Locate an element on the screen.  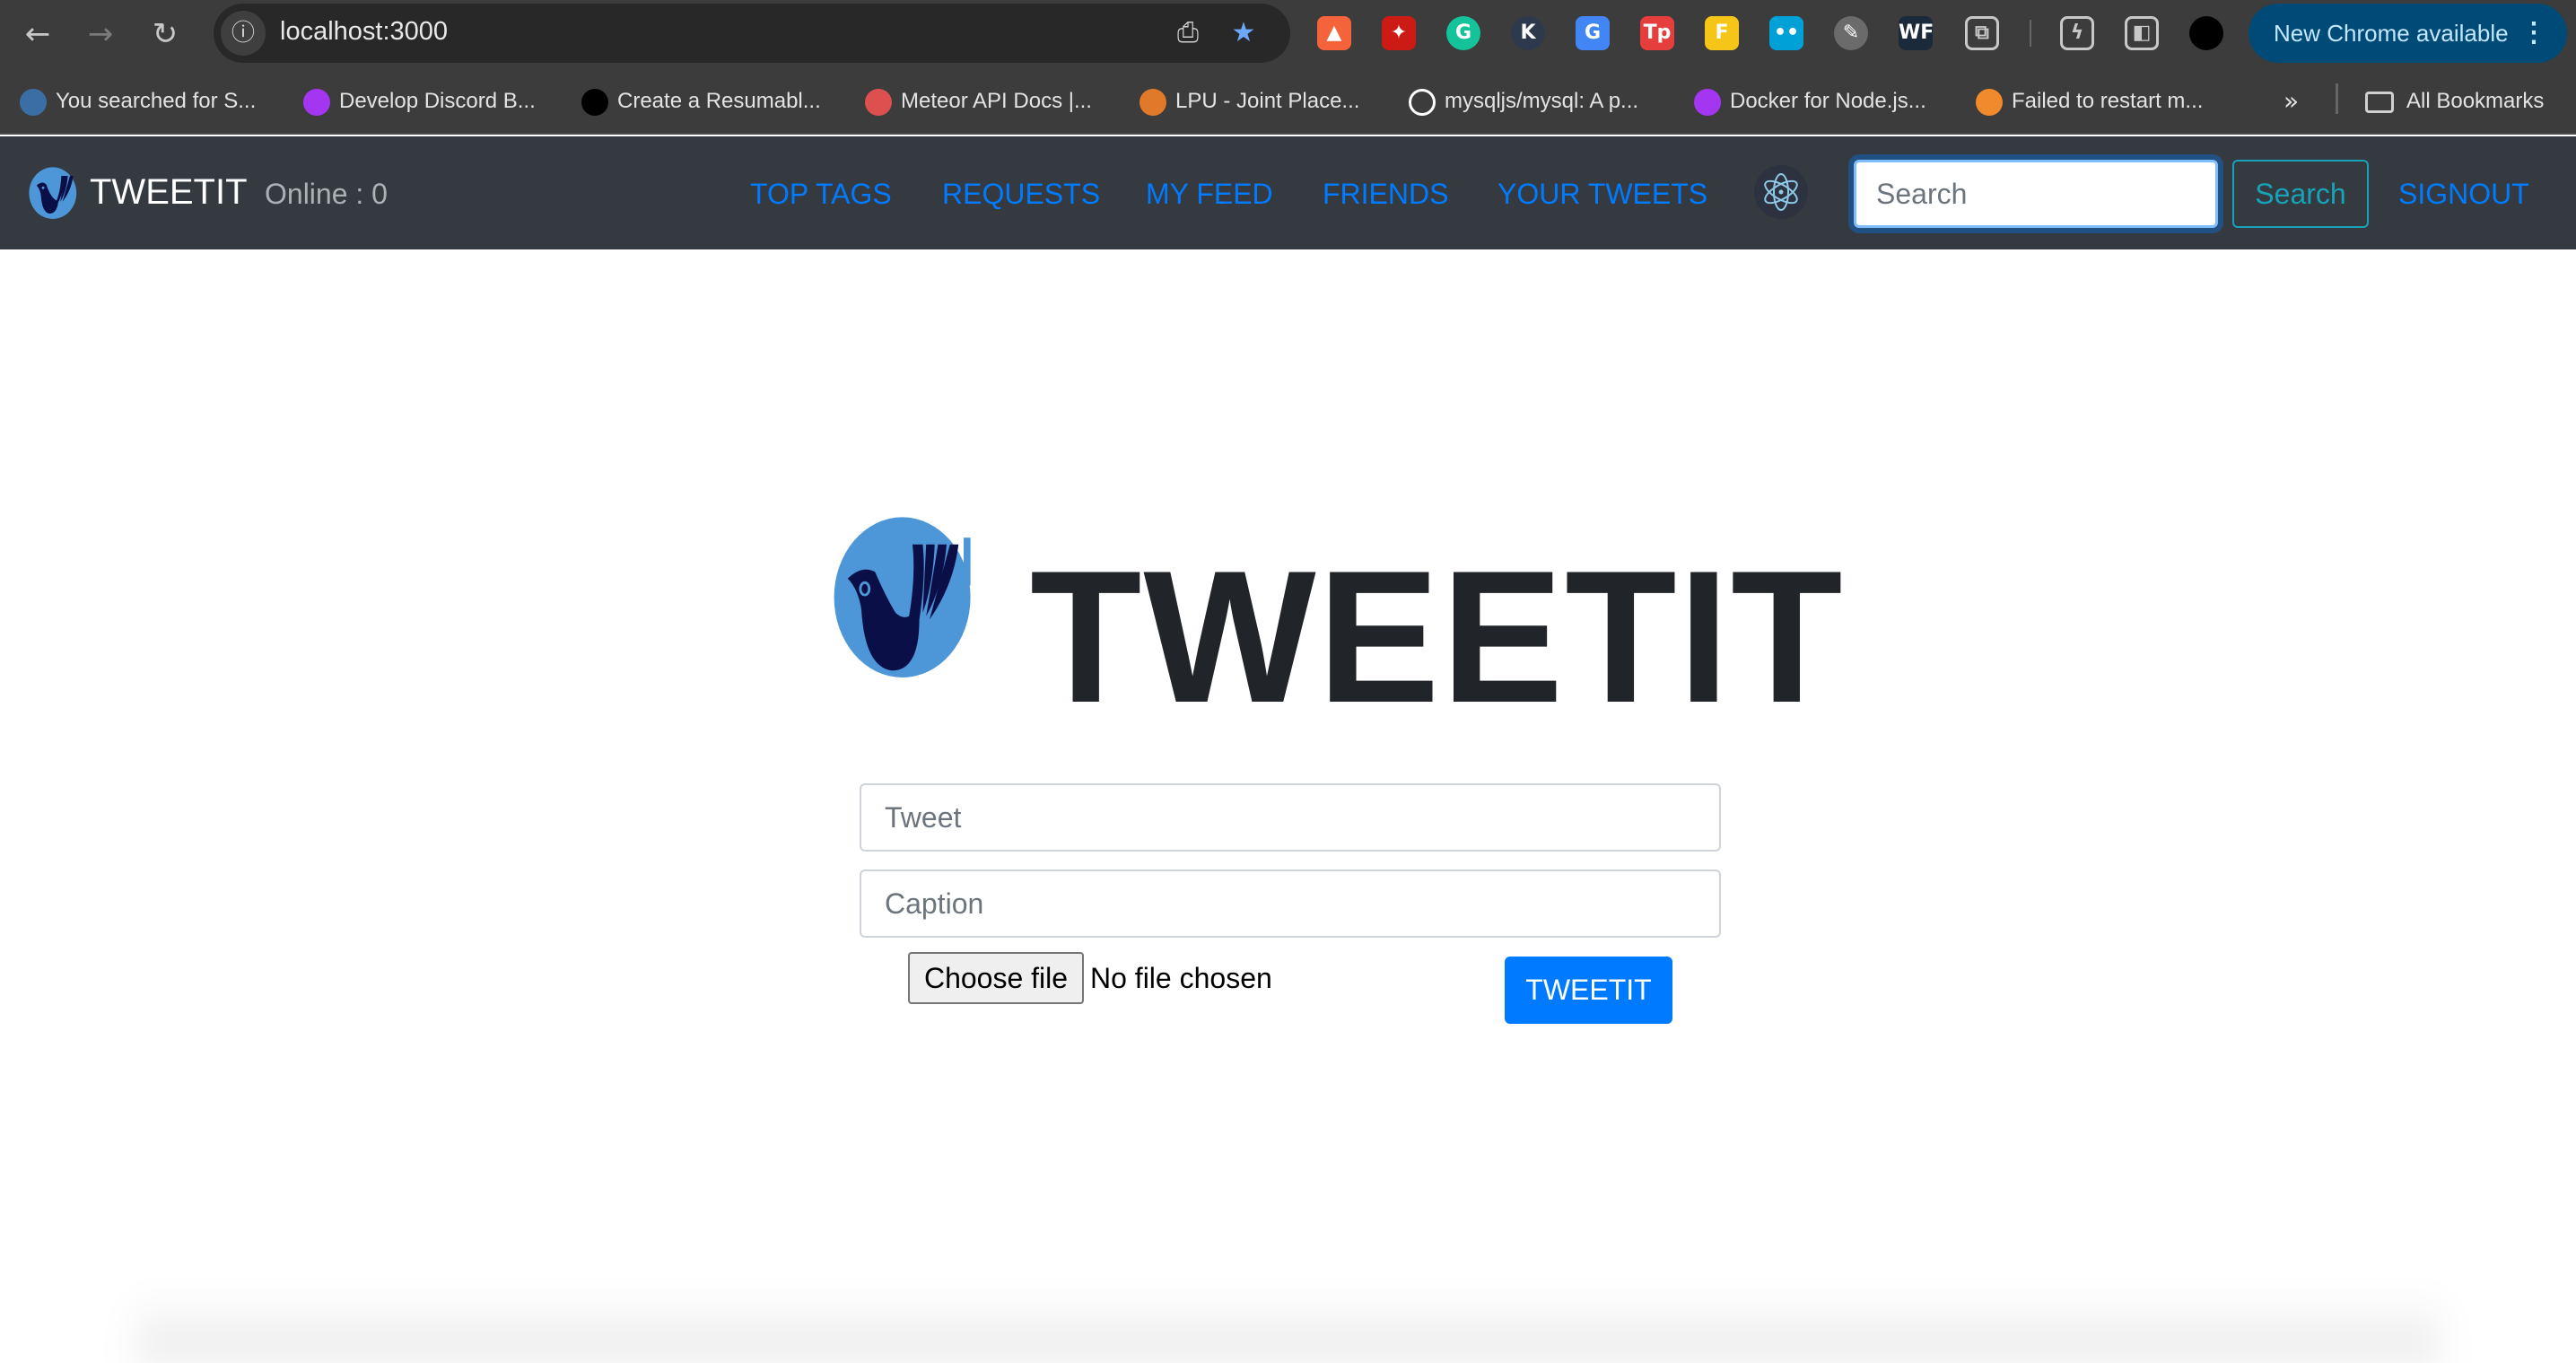
nav-top-tags: TOP TAGS is located at coordinates (821, 194).